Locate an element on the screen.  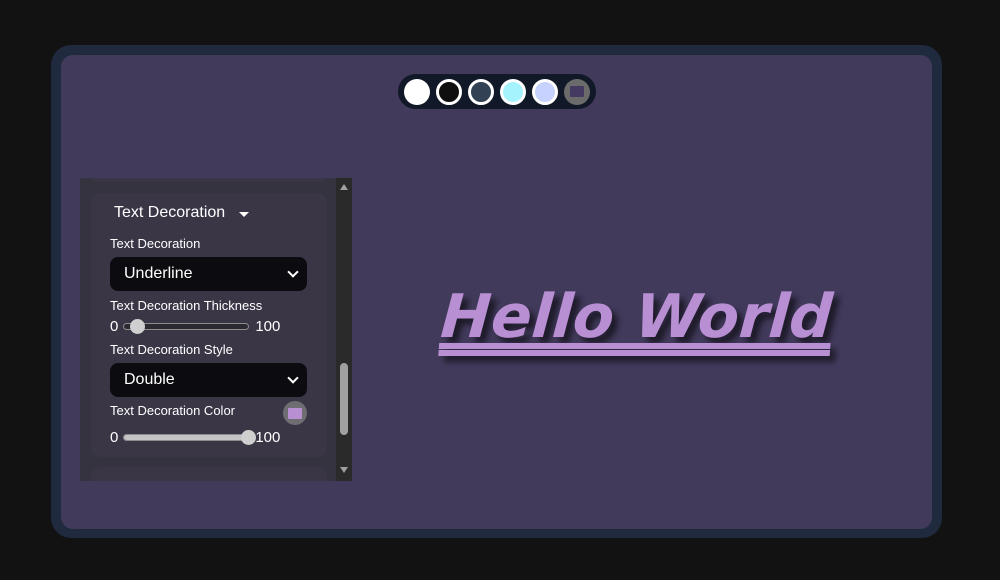
decoration-select: Underline is located at coordinates (208, 274).